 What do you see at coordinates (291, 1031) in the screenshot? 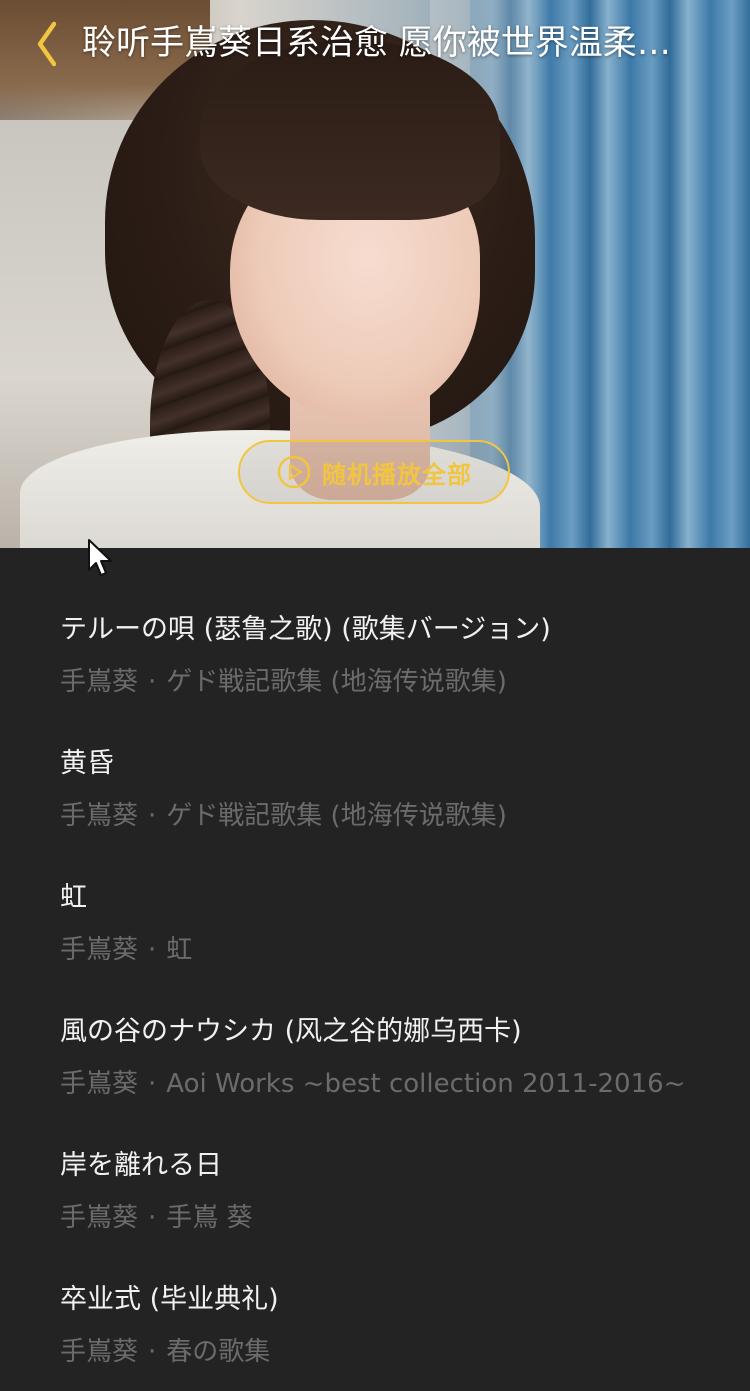
I see `song-title: 風の谷のナウシカ (风之谷的娜乌西卡)` at bounding box center [291, 1031].